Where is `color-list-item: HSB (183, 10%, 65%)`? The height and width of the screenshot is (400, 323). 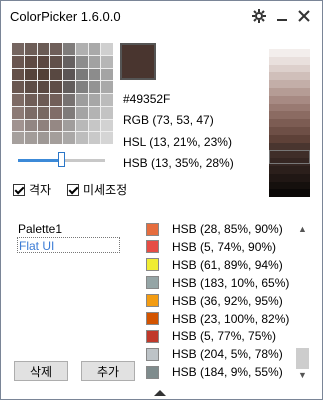
color-list-item: HSB (183, 10%, 65%) is located at coordinates (217, 283).